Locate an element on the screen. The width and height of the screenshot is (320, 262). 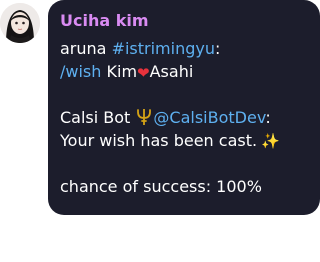
colon-text: : is located at coordinates (217, 48).